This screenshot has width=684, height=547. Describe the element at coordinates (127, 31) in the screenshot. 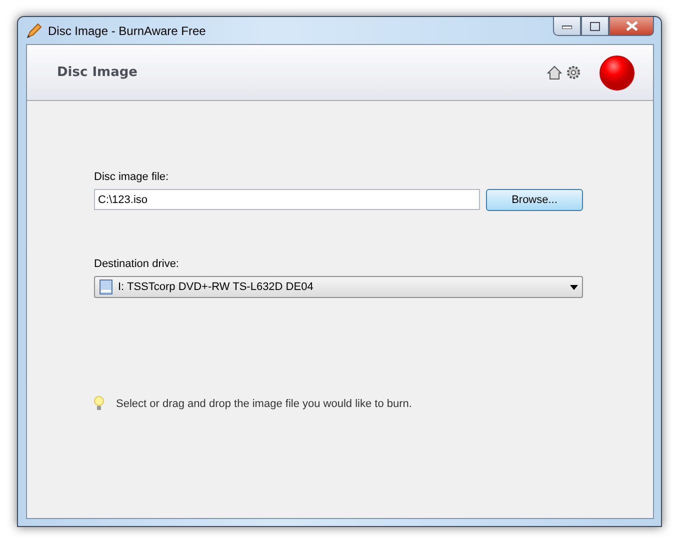

I see `window-title: Disc Image - BurnAware Free` at that location.